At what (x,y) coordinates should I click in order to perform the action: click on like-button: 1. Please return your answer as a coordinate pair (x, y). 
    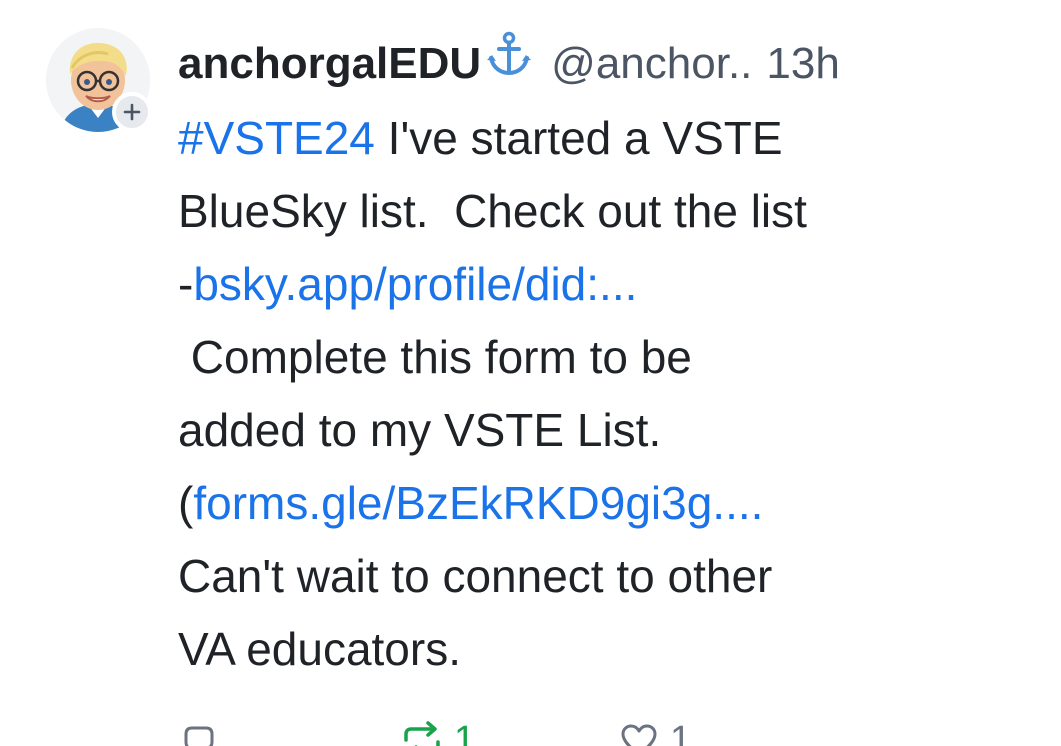
    Looking at the image, I should click on (654, 733).